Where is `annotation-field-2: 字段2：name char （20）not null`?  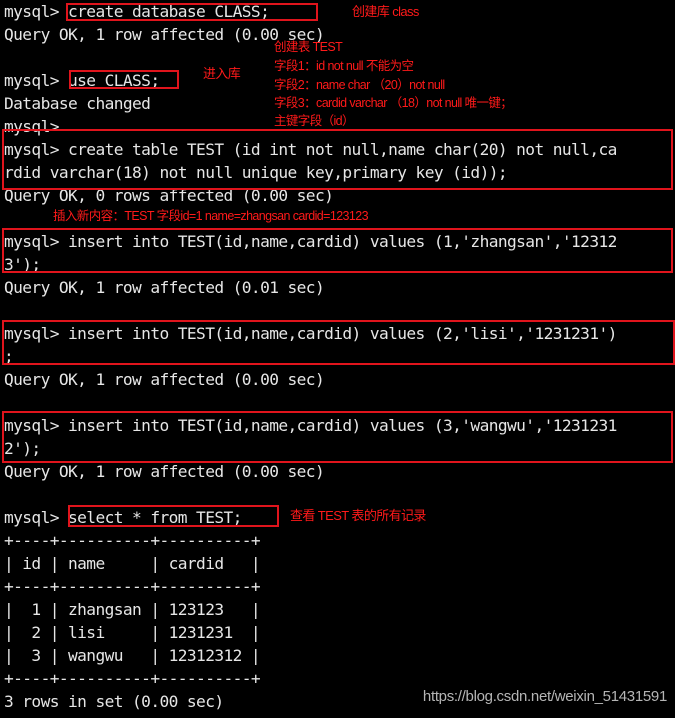 annotation-field-2: 字段2：name char （20）not null is located at coordinates (359, 85).